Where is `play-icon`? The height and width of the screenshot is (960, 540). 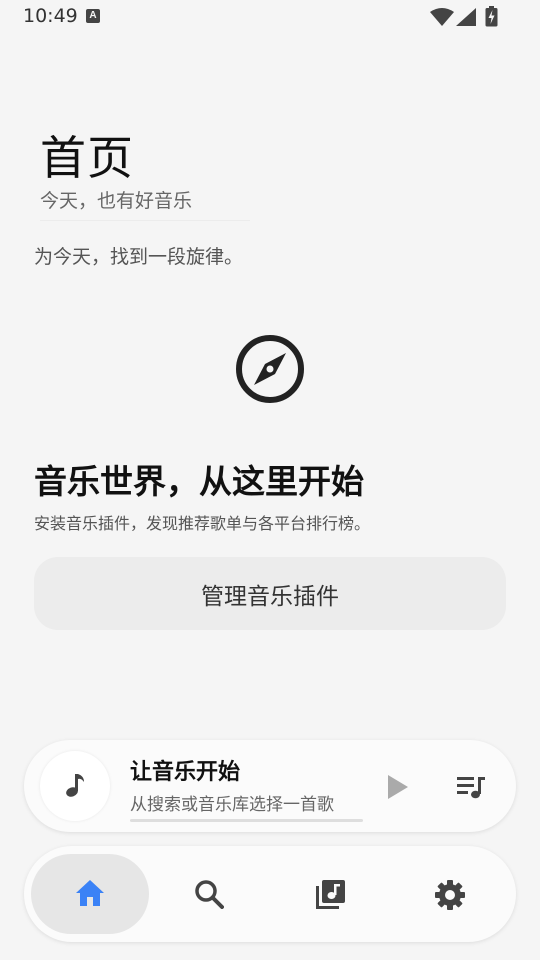
play-icon is located at coordinates (398, 787).